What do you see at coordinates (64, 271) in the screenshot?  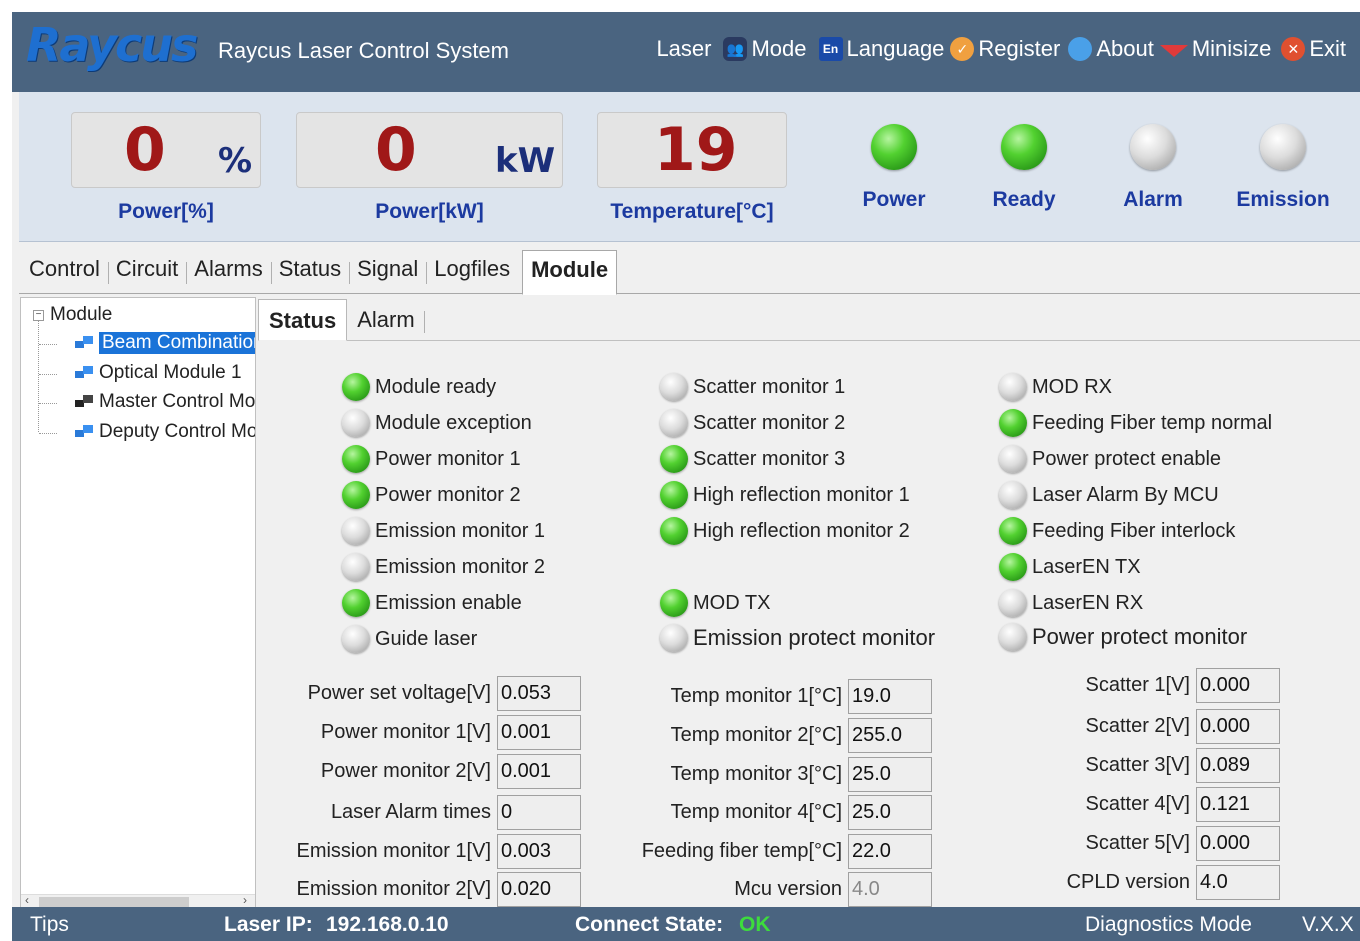 I see `tab-control: Control` at bounding box center [64, 271].